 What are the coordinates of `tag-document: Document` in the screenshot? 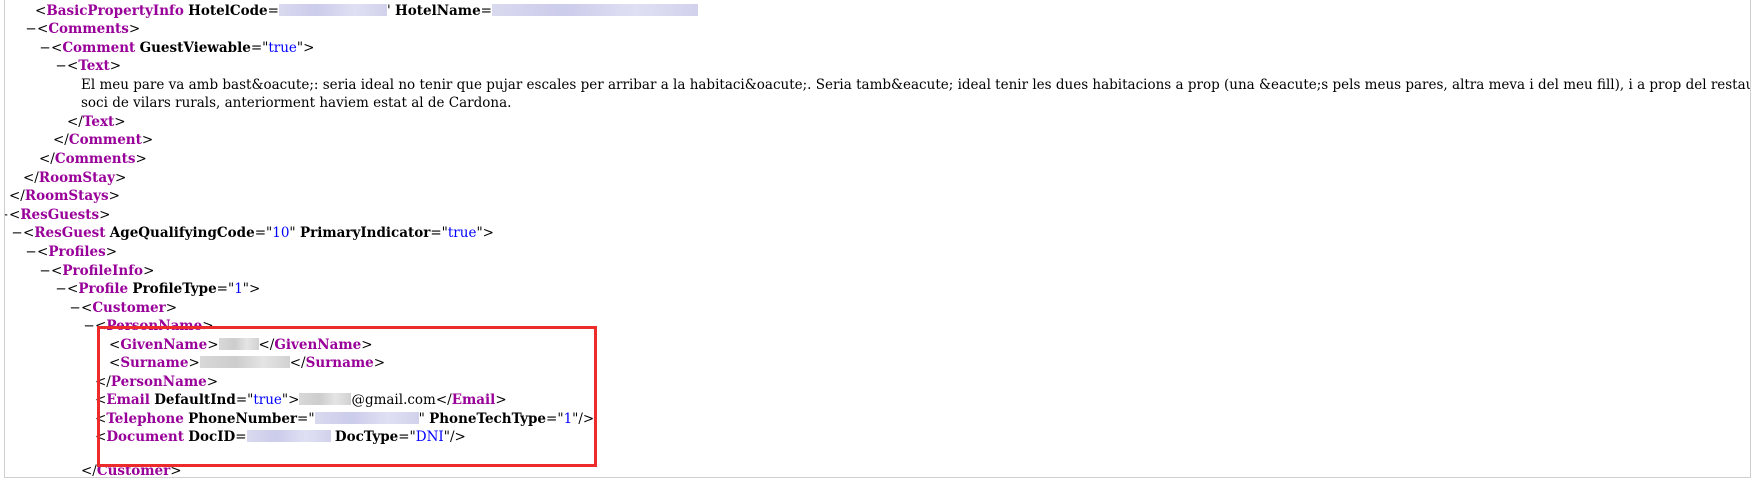 It's located at (145, 437).